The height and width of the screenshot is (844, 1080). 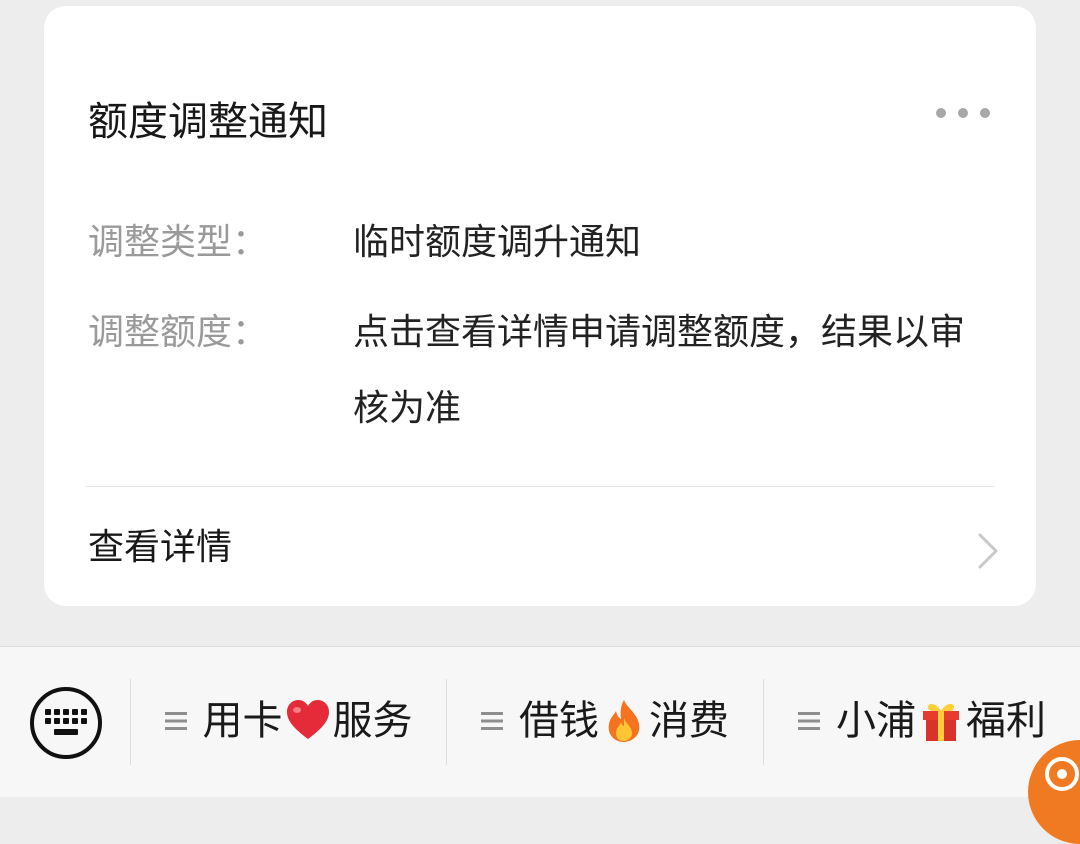 What do you see at coordinates (941, 722) in the screenshot?
I see `gift-icon` at bounding box center [941, 722].